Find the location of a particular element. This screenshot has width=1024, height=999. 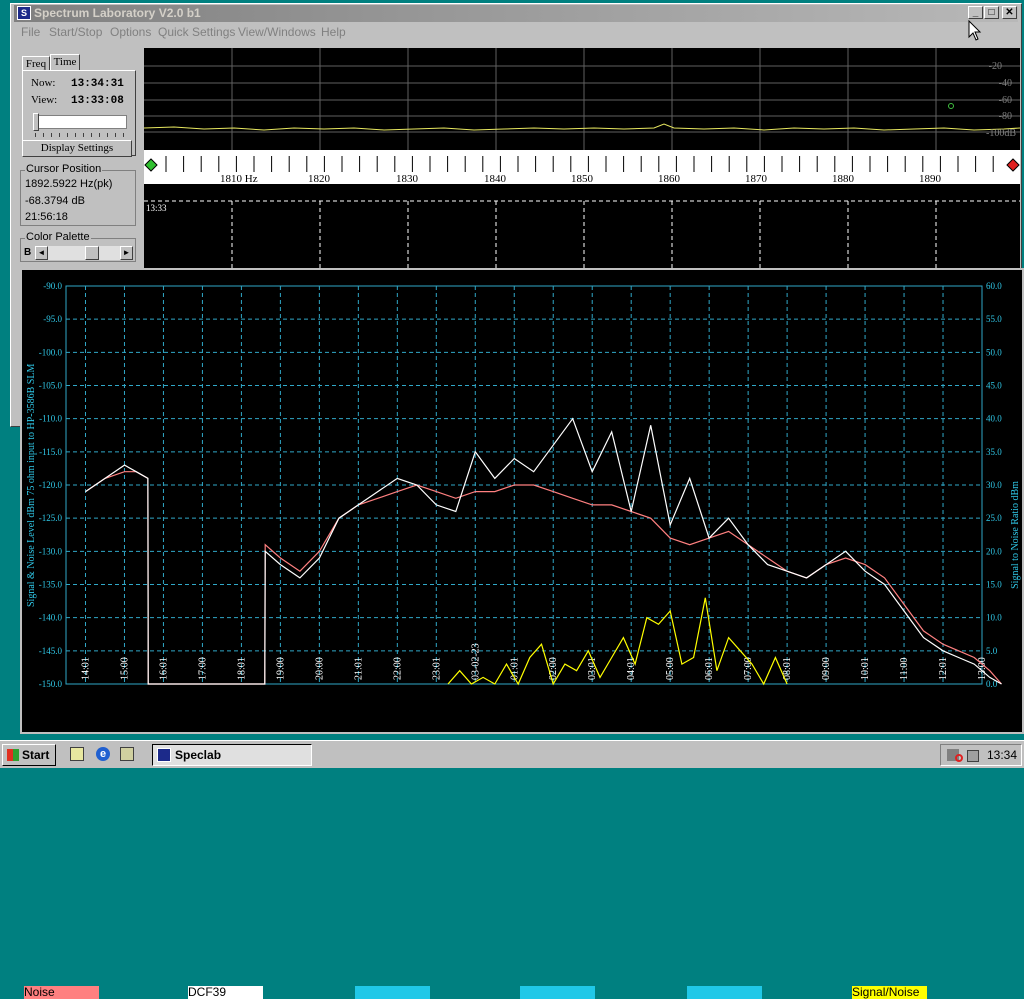

time-slider-thumb is located at coordinates (36, 122).